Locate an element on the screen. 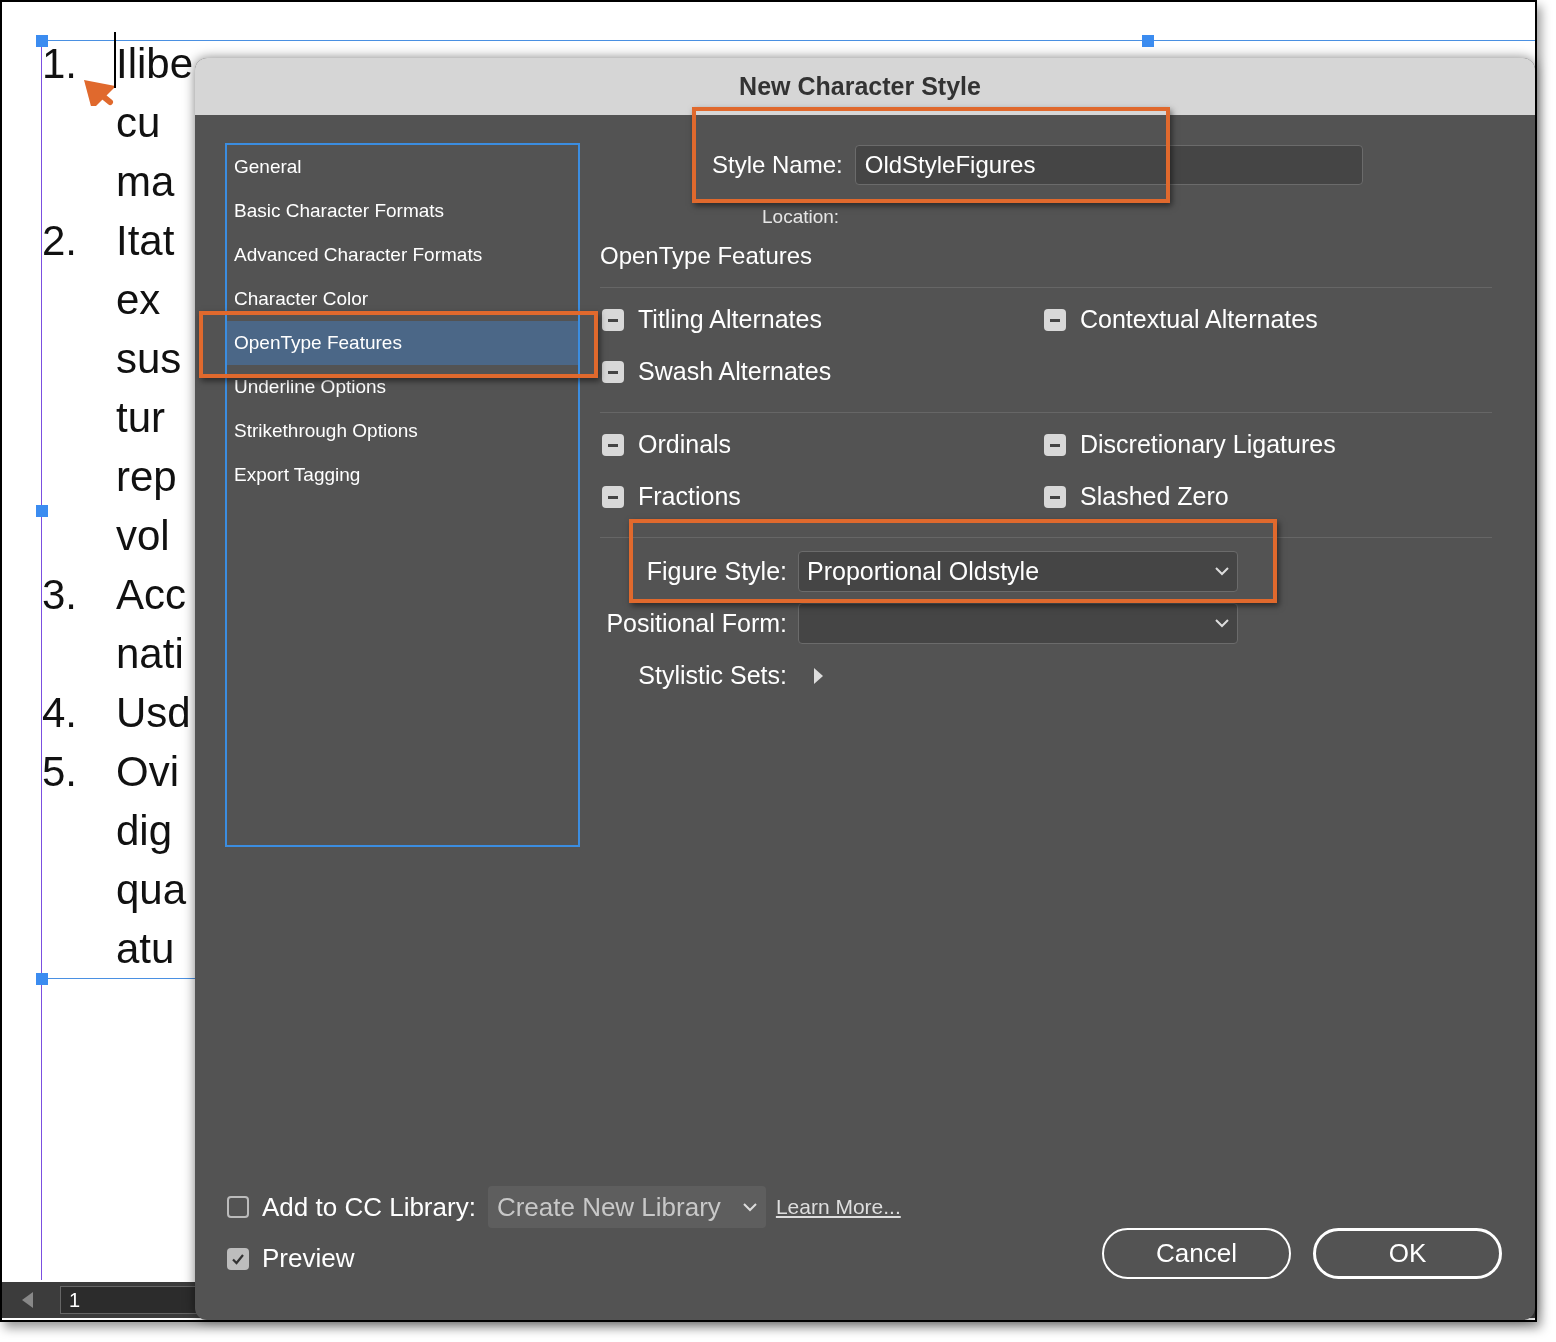  body-text: dig is located at coordinates (144, 830).